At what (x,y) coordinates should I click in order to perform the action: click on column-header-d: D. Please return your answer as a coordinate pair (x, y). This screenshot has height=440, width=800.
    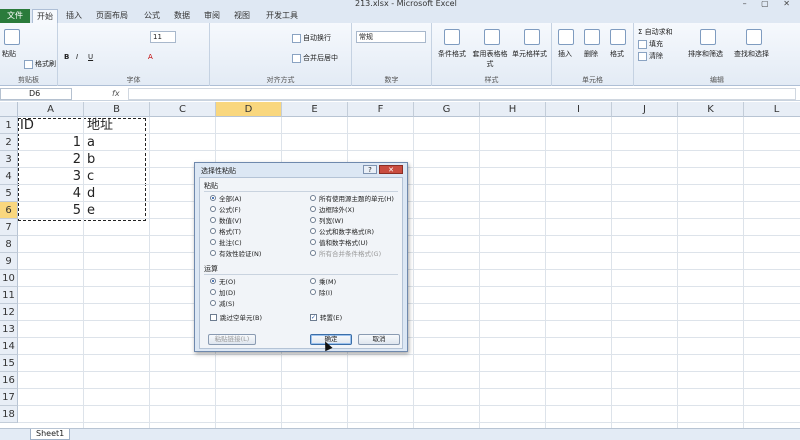
    Looking at the image, I should click on (249, 109).